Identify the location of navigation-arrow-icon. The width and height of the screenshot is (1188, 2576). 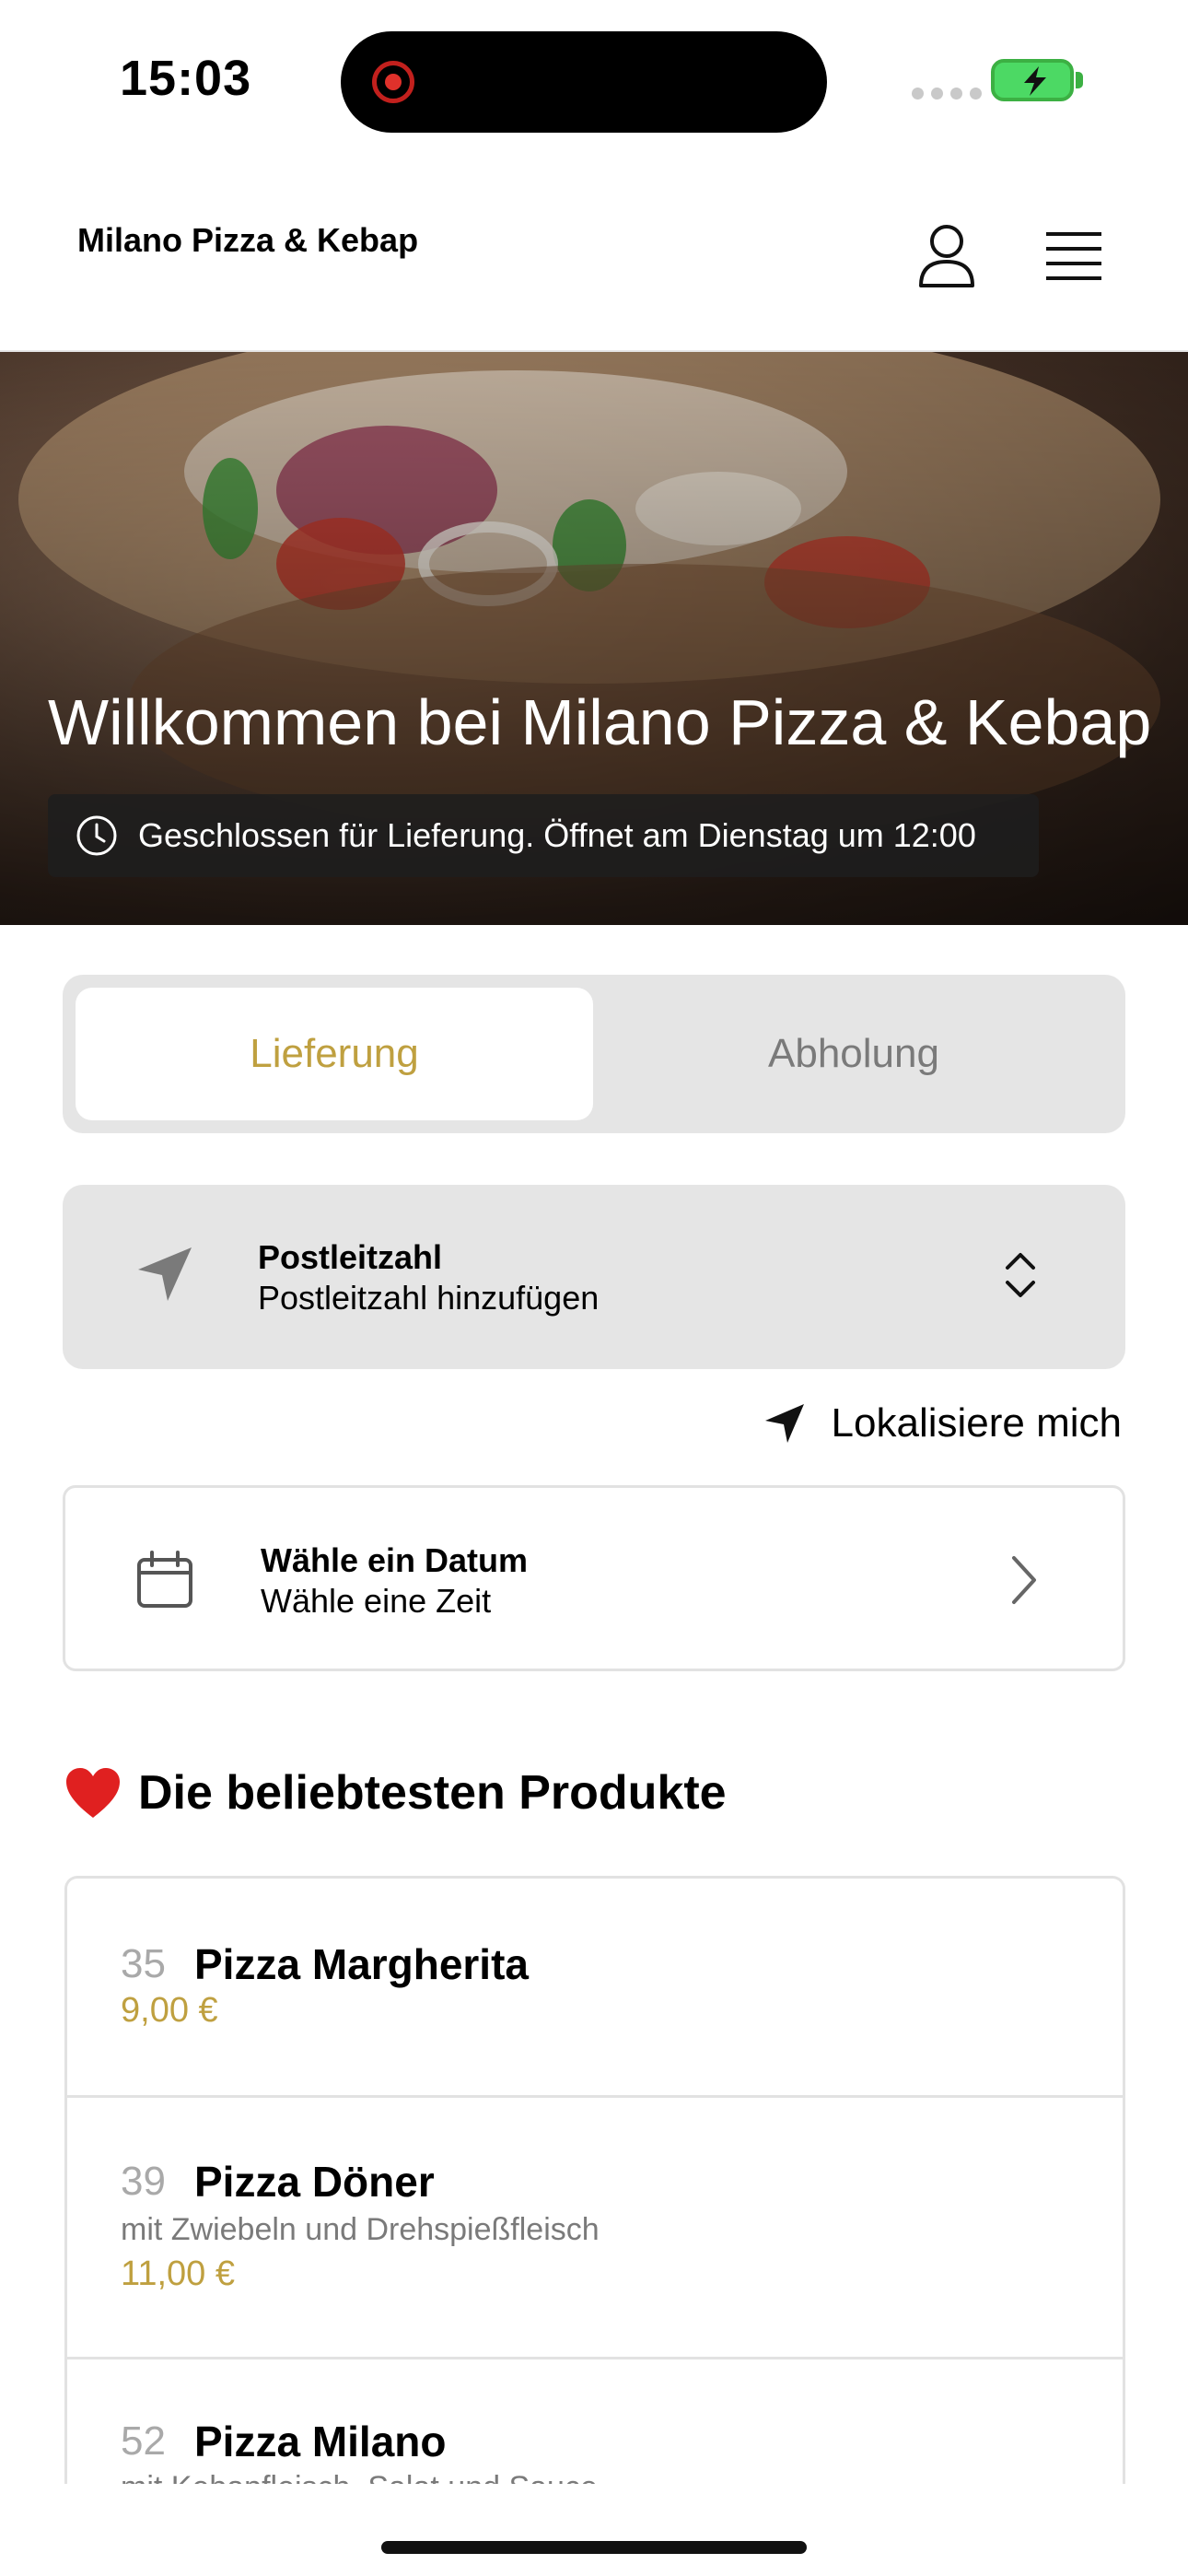
(165, 1274).